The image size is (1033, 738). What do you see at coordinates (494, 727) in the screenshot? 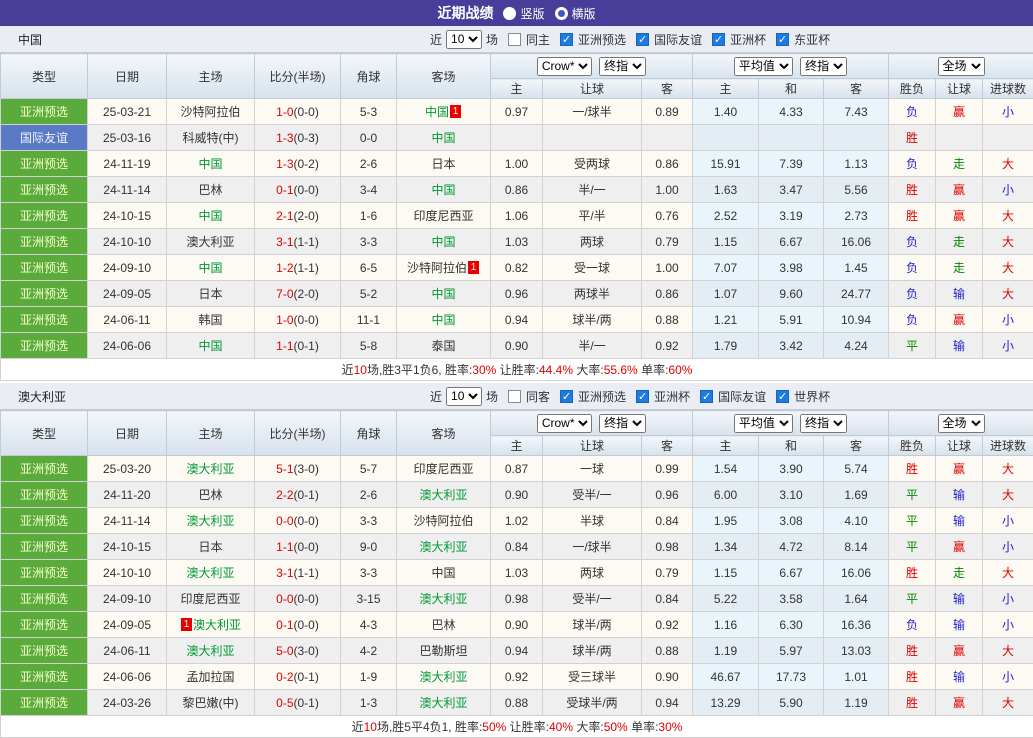
I see `summary-text: 50%` at bounding box center [494, 727].